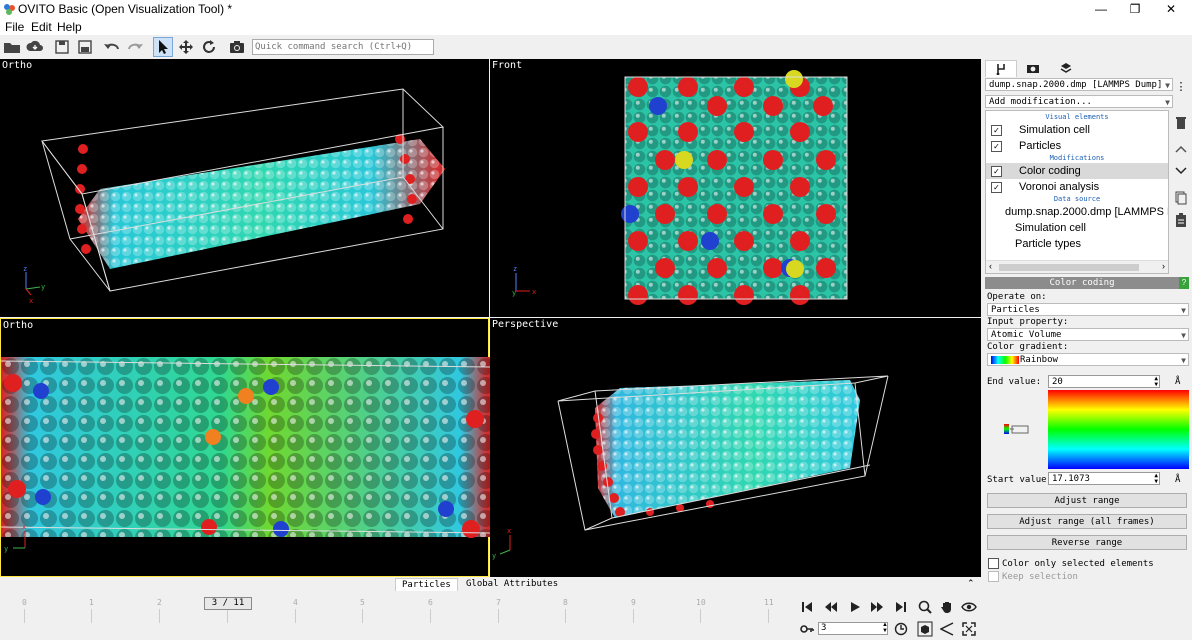 The width and height of the screenshot is (1192, 640). What do you see at coordinates (1077, 171) in the screenshot?
I see `pipeline-item-color-coding: ✓ Color coding` at bounding box center [1077, 171].